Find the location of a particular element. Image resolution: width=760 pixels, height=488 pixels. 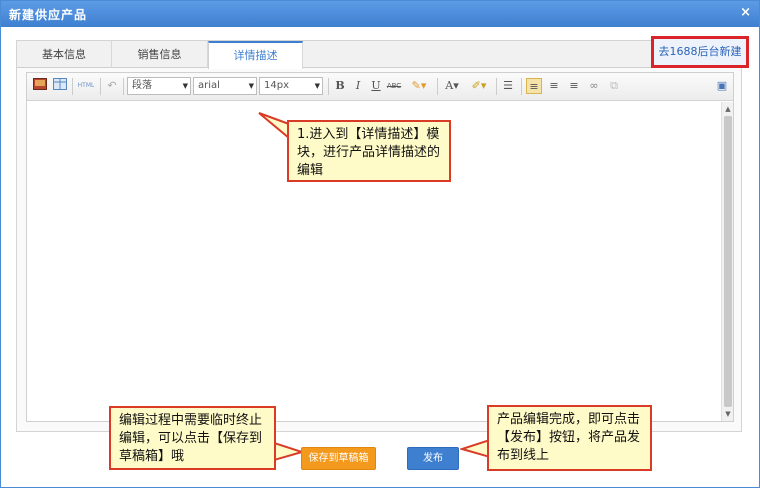

callout-draft-tip: 编辑过程中需要临时终止编辑，可以点击【保存到草稿箱】哦 is located at coordinates (192, 438).